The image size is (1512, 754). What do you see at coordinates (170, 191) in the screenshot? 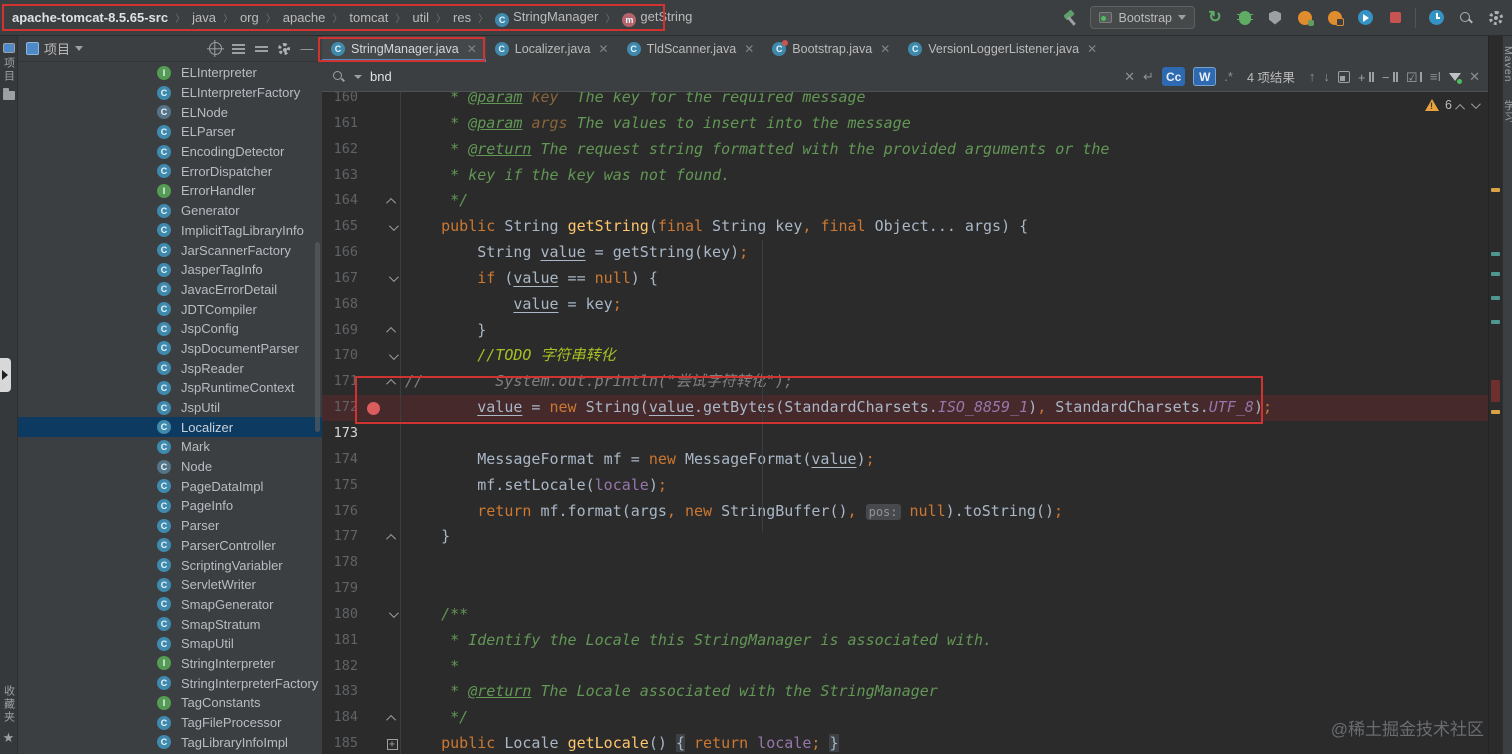
I see `tree-item-ErrorHandler: I ErrorHandler` at bounding box center [170, 191].